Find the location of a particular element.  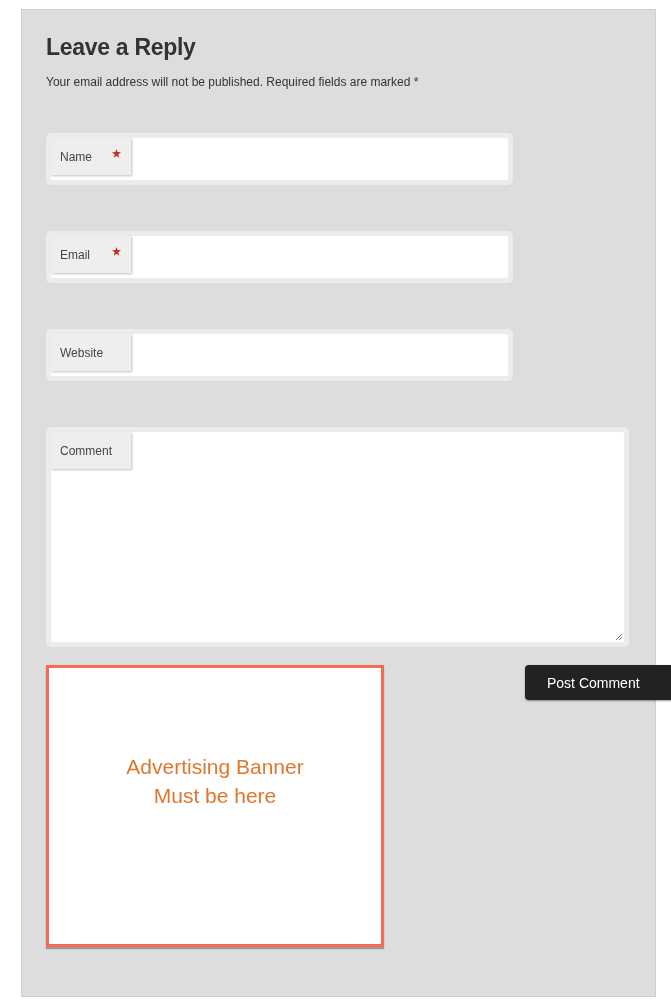

field-label: Comment is located at coordinates (91, 450).